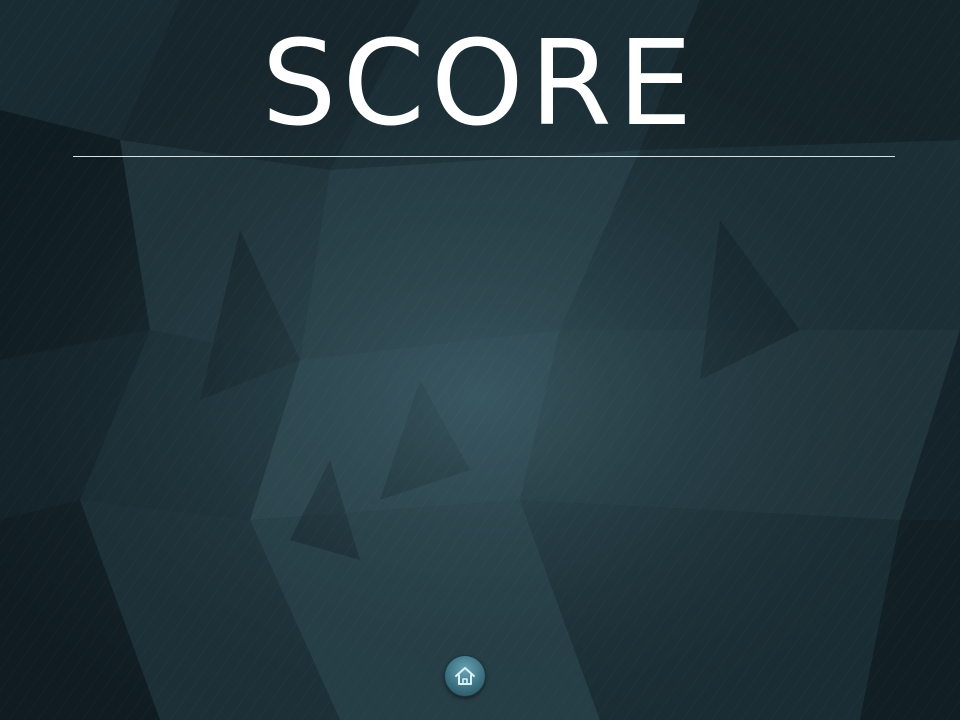 Image resolution: width=960 pixels, height=720 pixels. I want to click on home-button, so click(465, 676).